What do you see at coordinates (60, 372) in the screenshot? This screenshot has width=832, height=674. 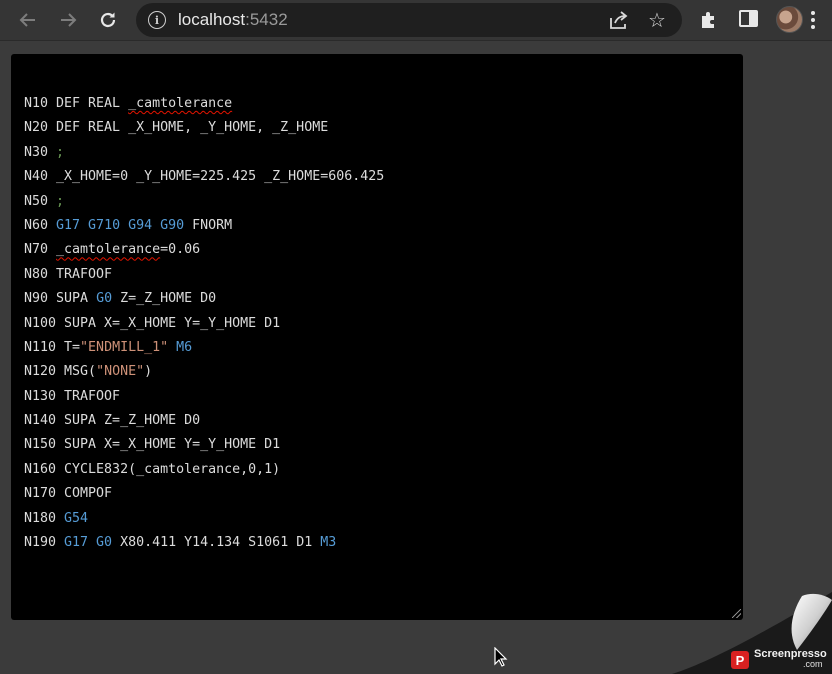 I see `code-token: N120 MSG(` at bounding box center [60, 372].